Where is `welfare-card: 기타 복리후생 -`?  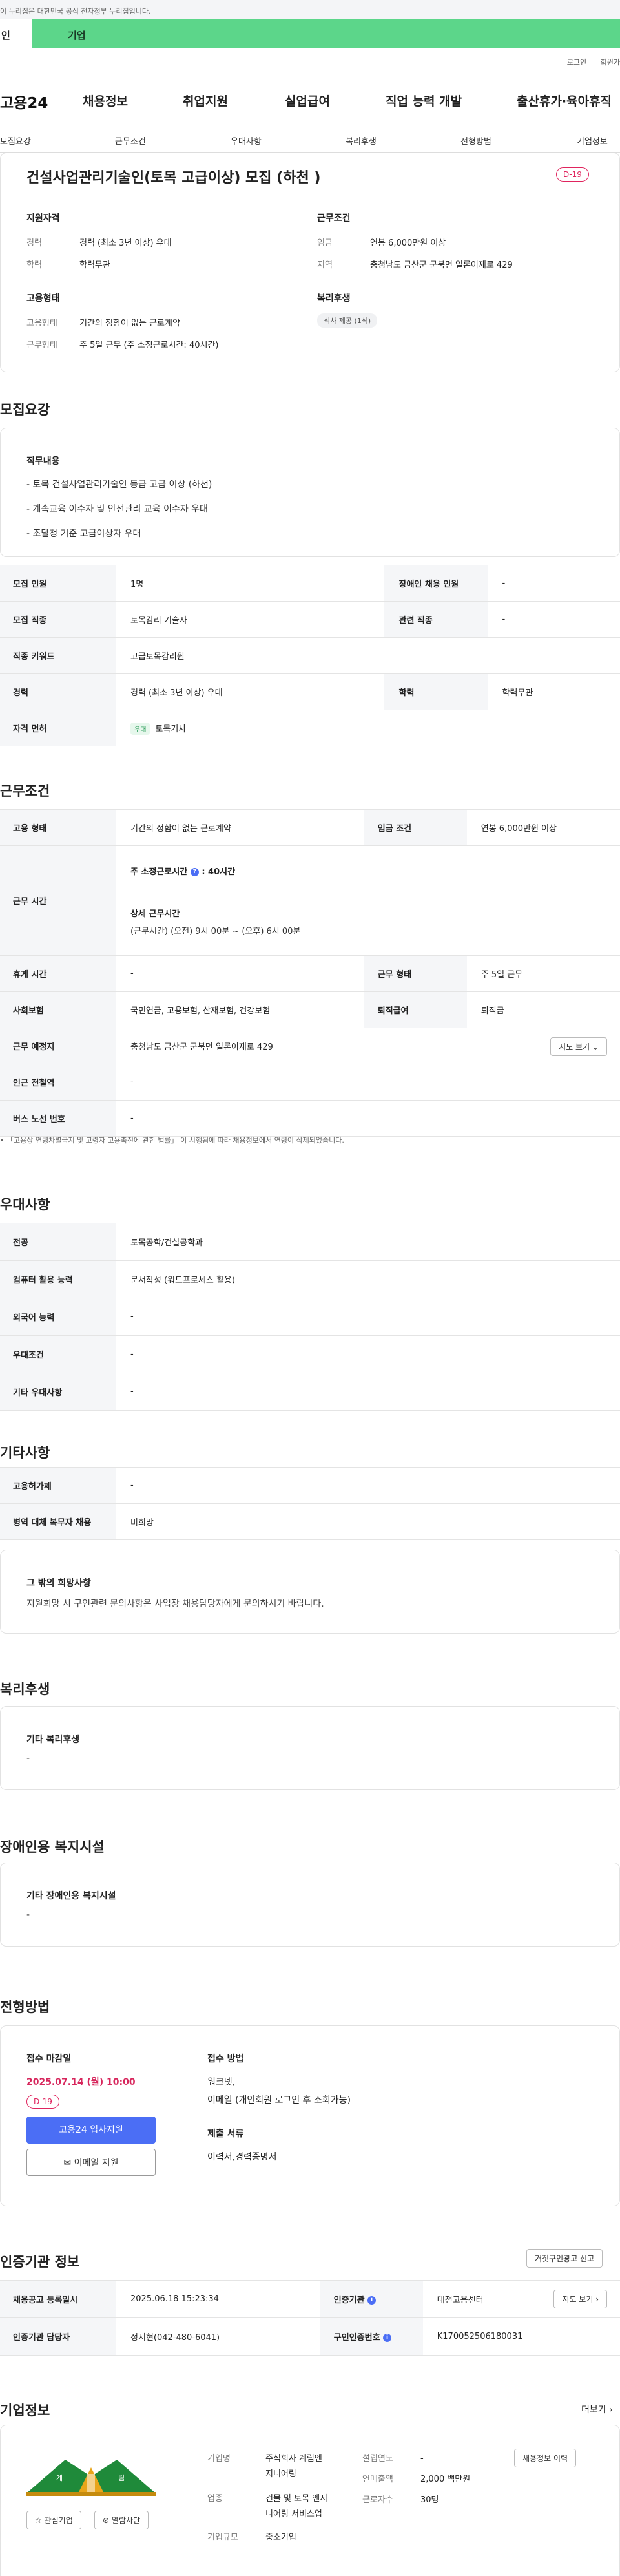
welfare-card: 기타 복리후생 - is located at coordinates (310, 1748).